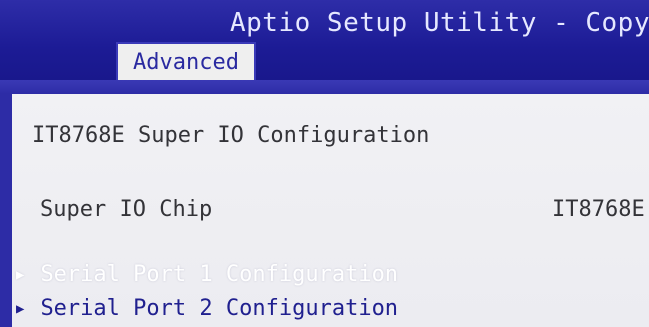  I want to click on menu-item-label: Serial Port 2 Configuration, so click(219, 308).